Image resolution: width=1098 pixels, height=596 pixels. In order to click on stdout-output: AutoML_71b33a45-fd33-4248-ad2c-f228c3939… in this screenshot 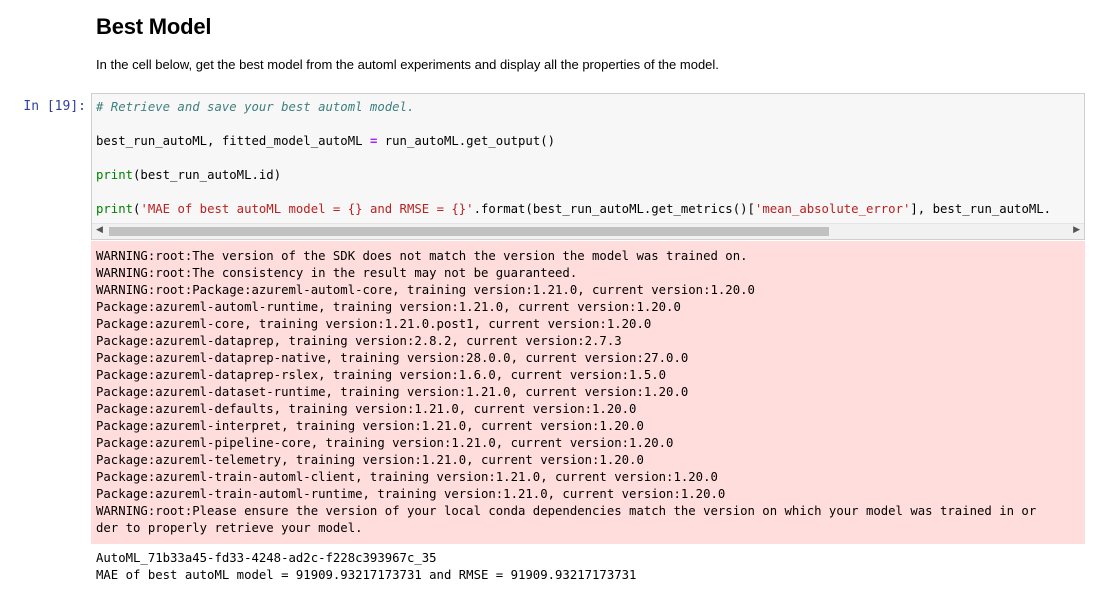, I will do `click(366, 567)`.